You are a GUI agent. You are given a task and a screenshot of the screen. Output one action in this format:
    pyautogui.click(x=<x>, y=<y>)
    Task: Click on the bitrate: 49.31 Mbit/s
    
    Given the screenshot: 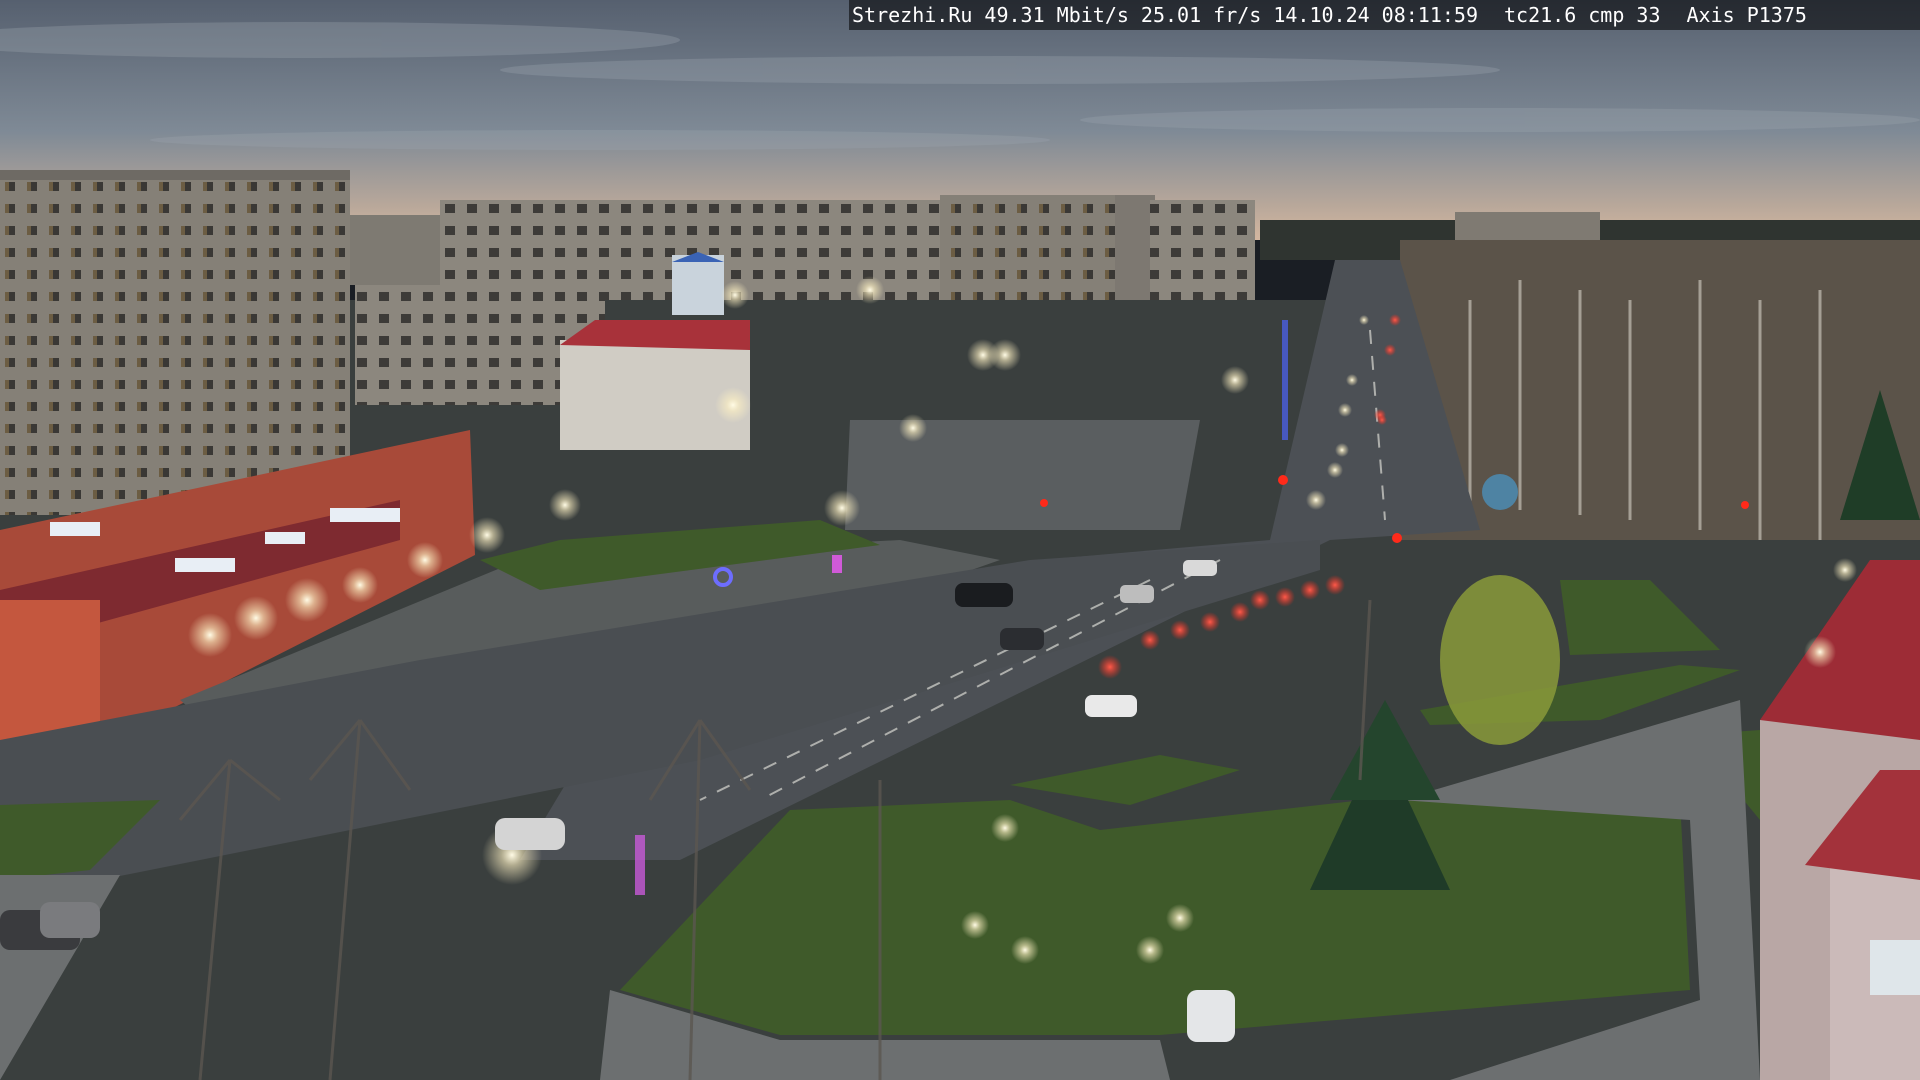 What is the action you would take?
    pyautogui.click(x=1056, y=15)
    